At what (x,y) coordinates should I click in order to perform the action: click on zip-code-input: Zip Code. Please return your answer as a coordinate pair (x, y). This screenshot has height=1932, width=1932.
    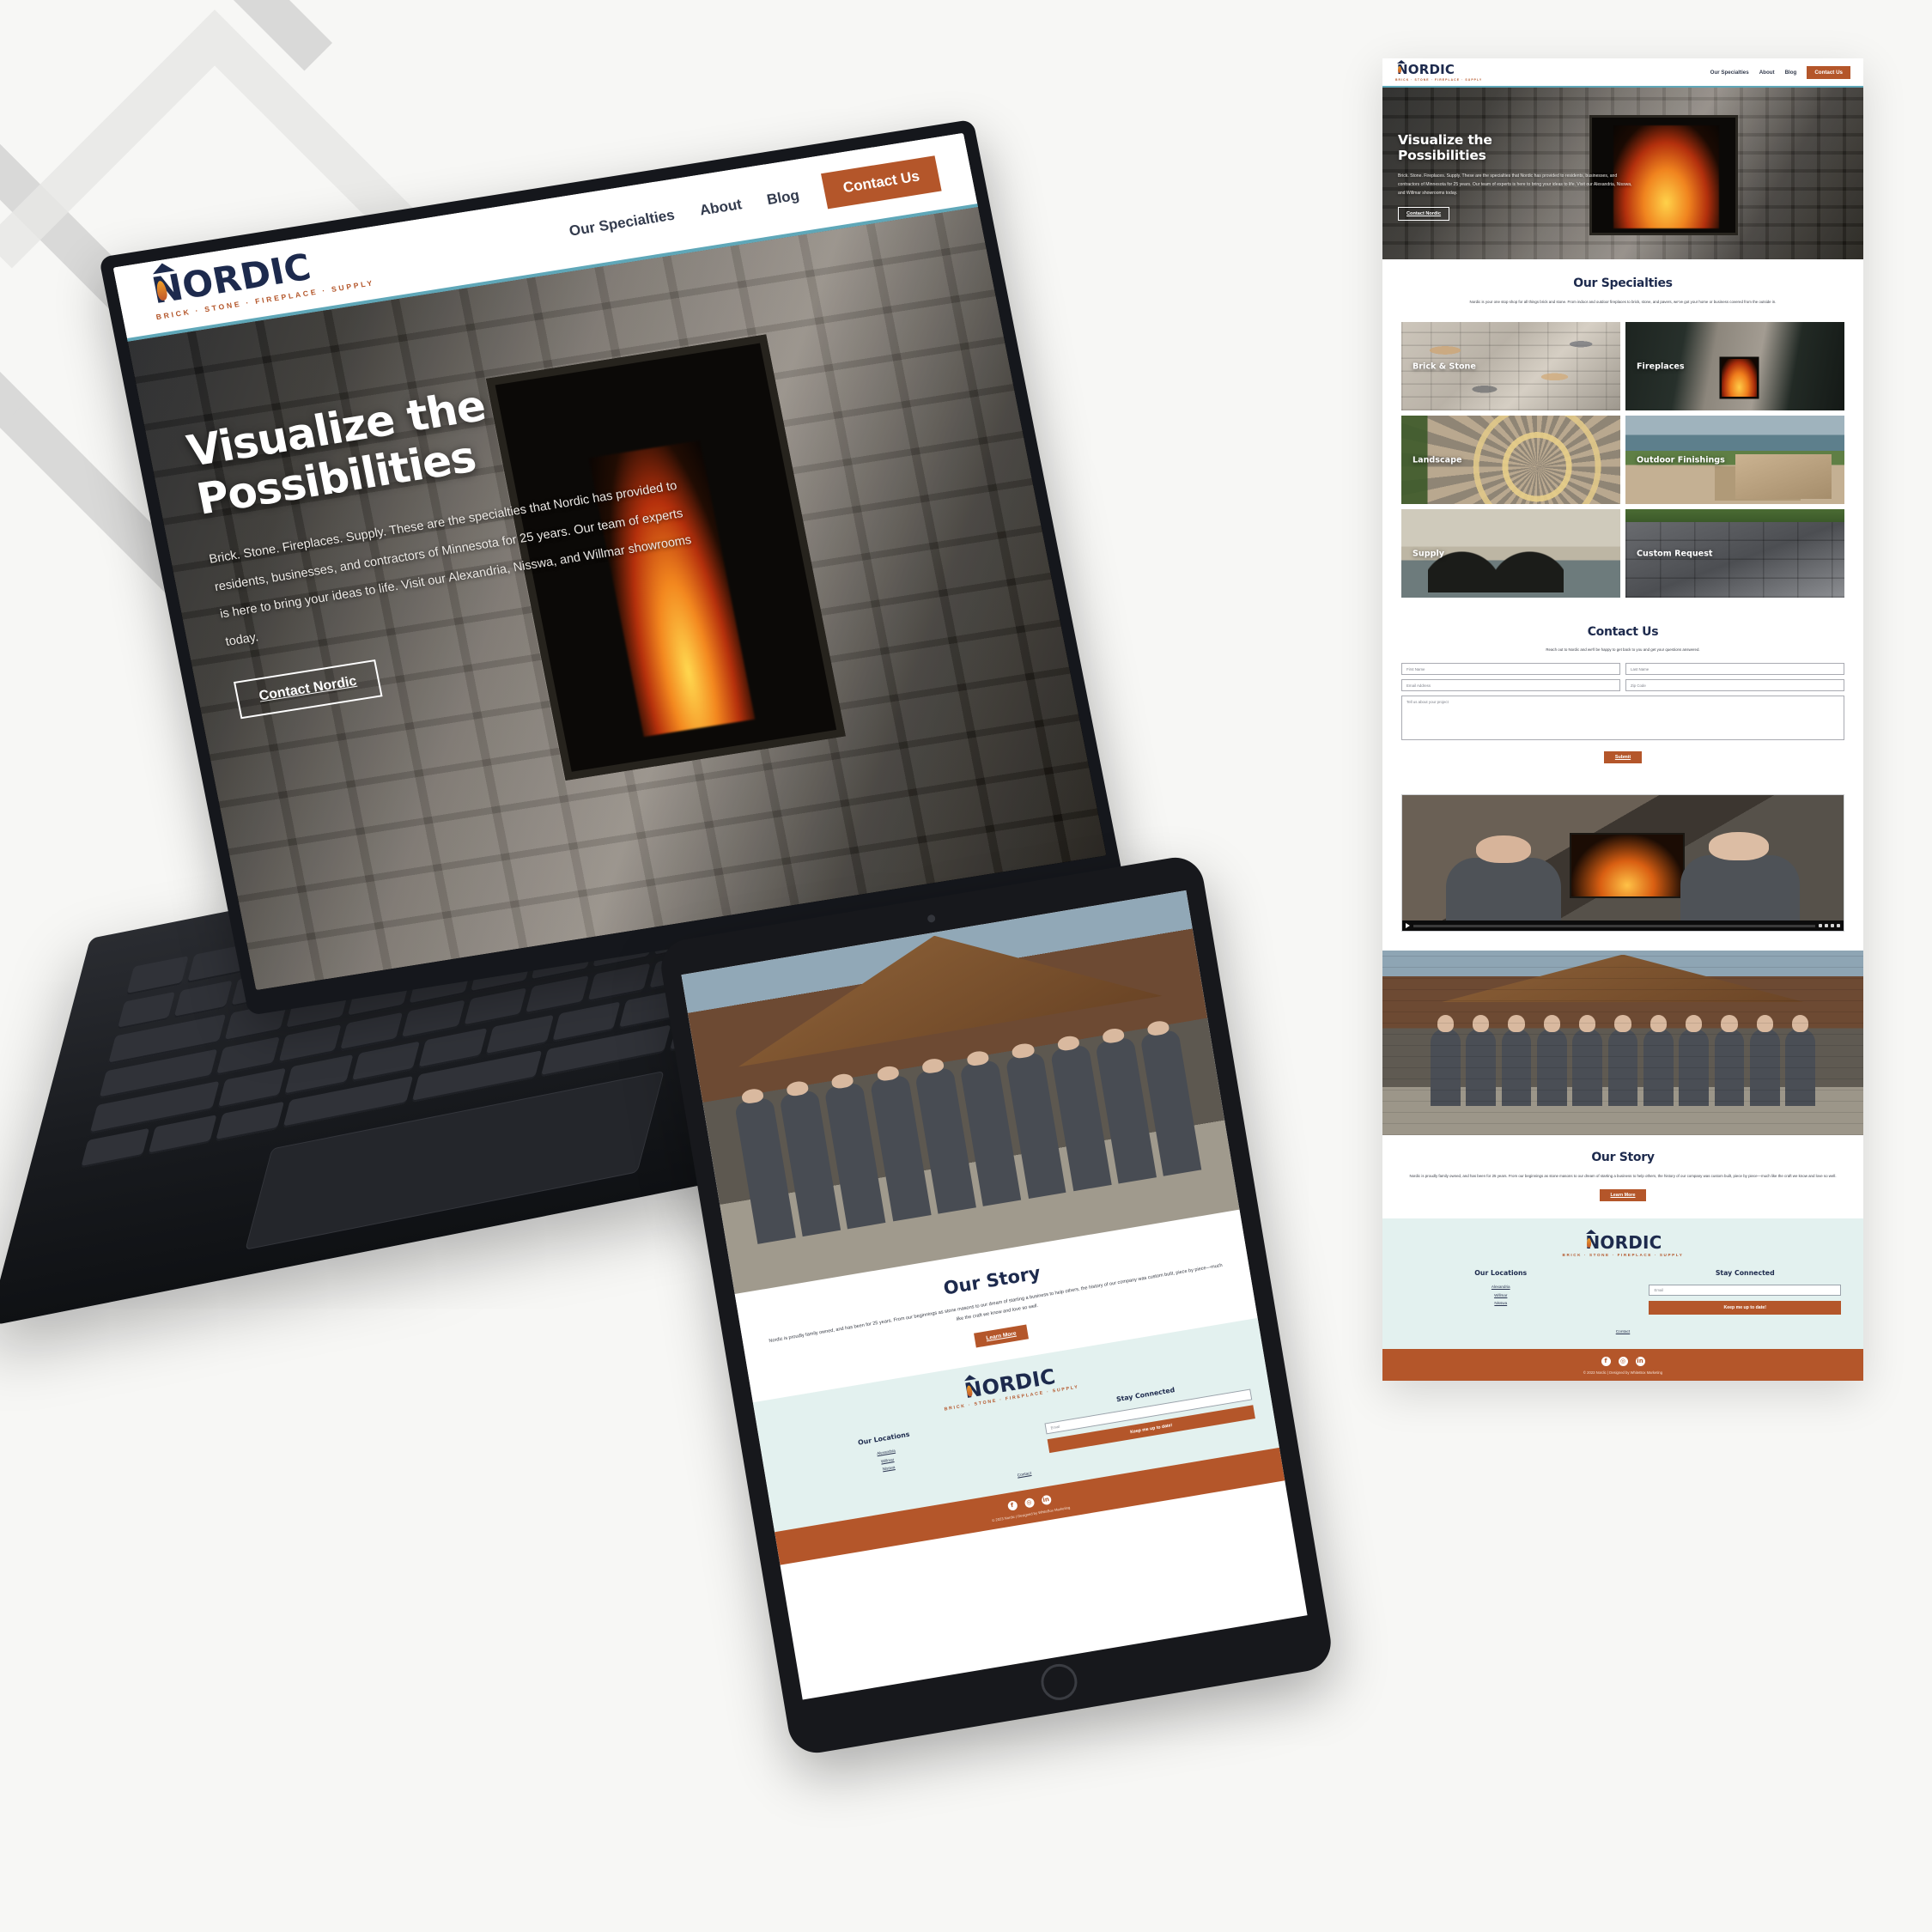
    Looking at the image, I should click on (1734, 685).